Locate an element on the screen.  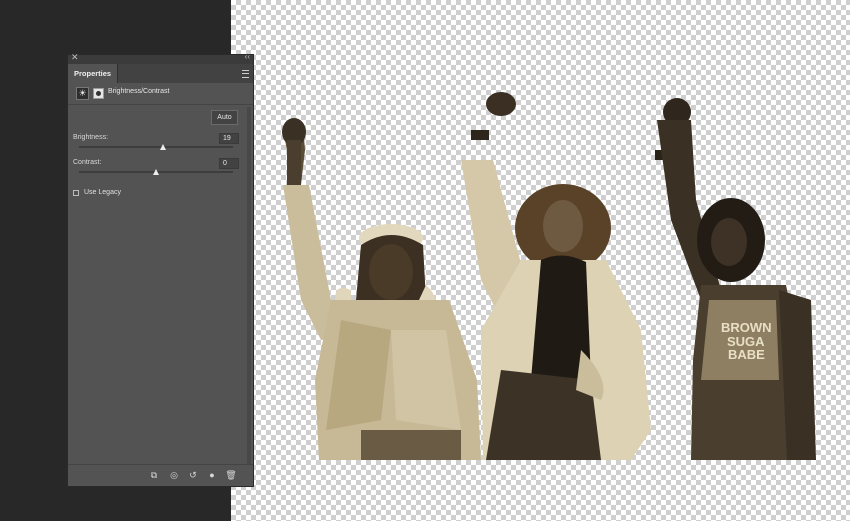
use-legacy-checkbox is located at coordinates (76, 193).